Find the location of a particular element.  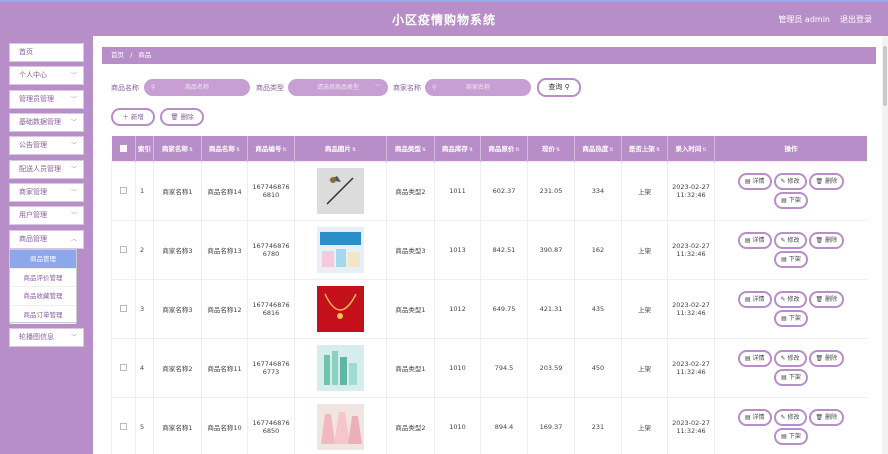

submenu-item-review: 商品评价管理 is located at coordinates (43, 278).